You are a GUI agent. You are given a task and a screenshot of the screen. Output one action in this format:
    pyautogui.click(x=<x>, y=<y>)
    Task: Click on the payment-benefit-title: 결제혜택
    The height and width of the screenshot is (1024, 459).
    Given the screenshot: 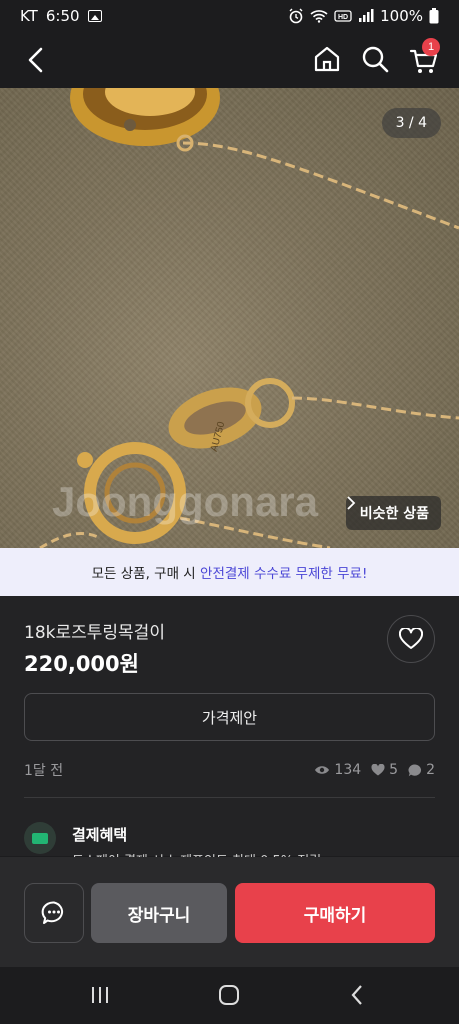 What is the action you would take?
    pyautogui.click(x=100, y=835)
    